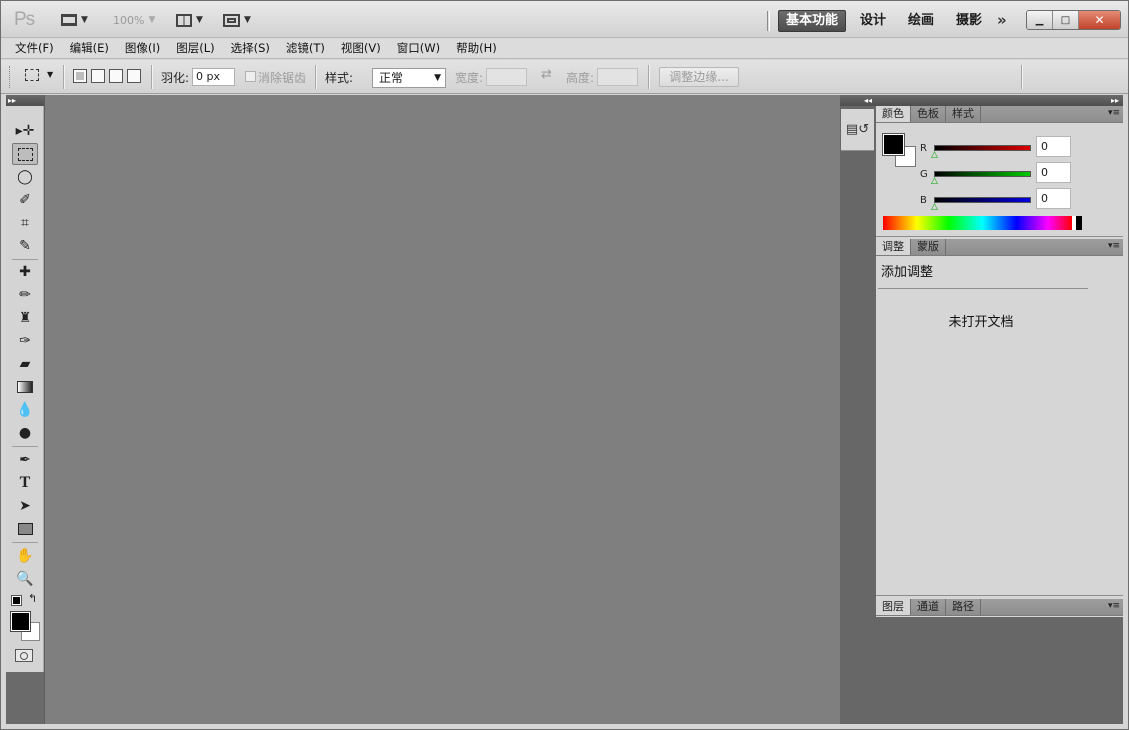  Describe the element at coordinates (1099, 20) in the screenshot. I see `close-button: ✕` at that location.